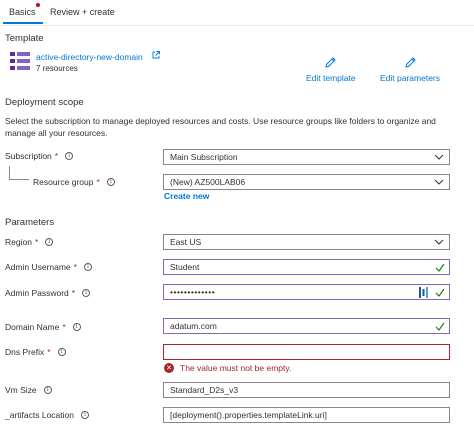 The width and height of the screenshot is (474, 428). I want to click on domain-name-input: adatum.com, so click(306, 326).